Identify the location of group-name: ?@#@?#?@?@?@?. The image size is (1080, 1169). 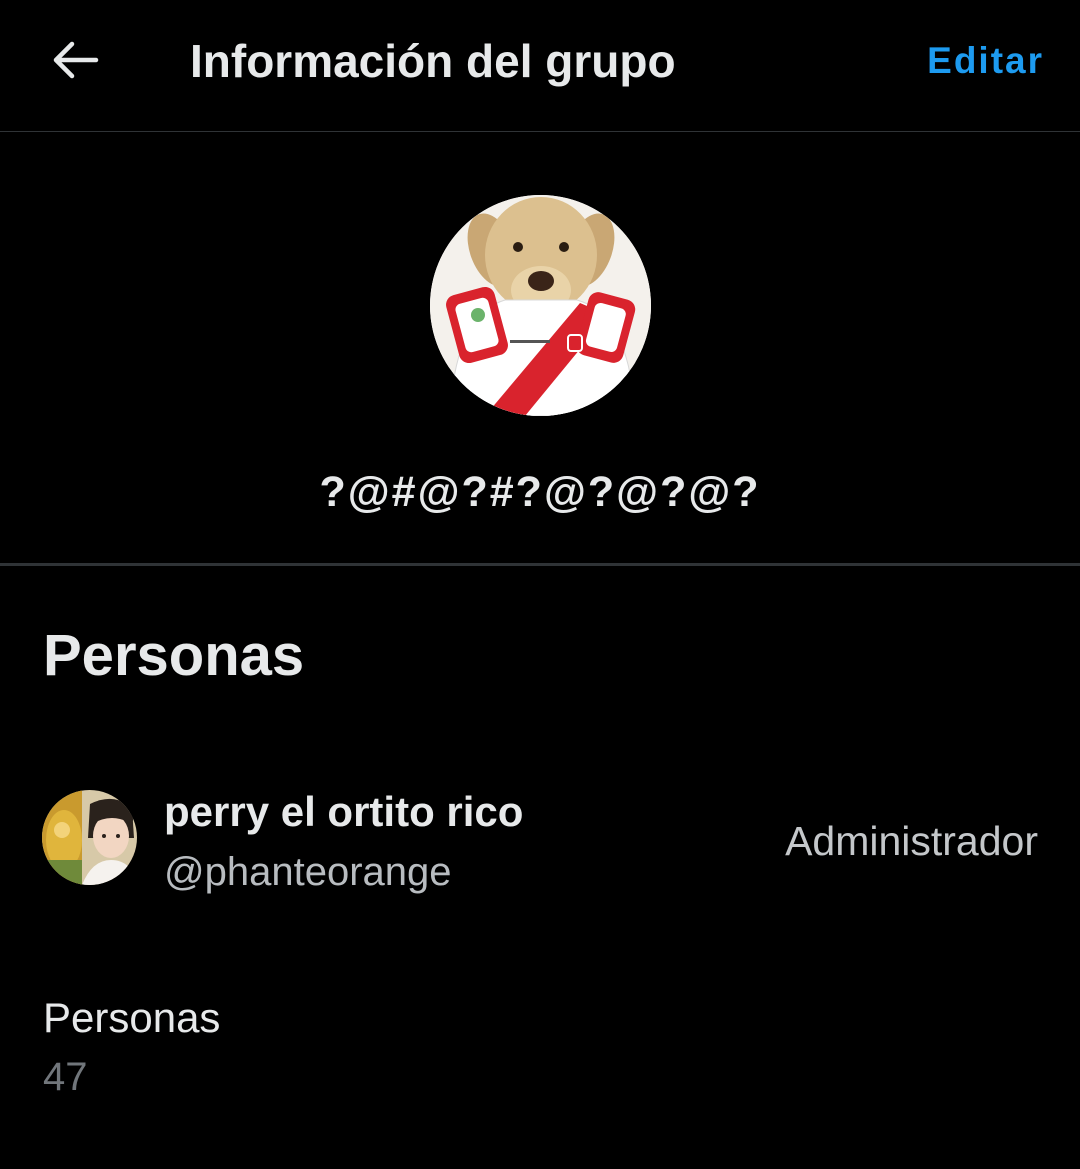
(540, 492).